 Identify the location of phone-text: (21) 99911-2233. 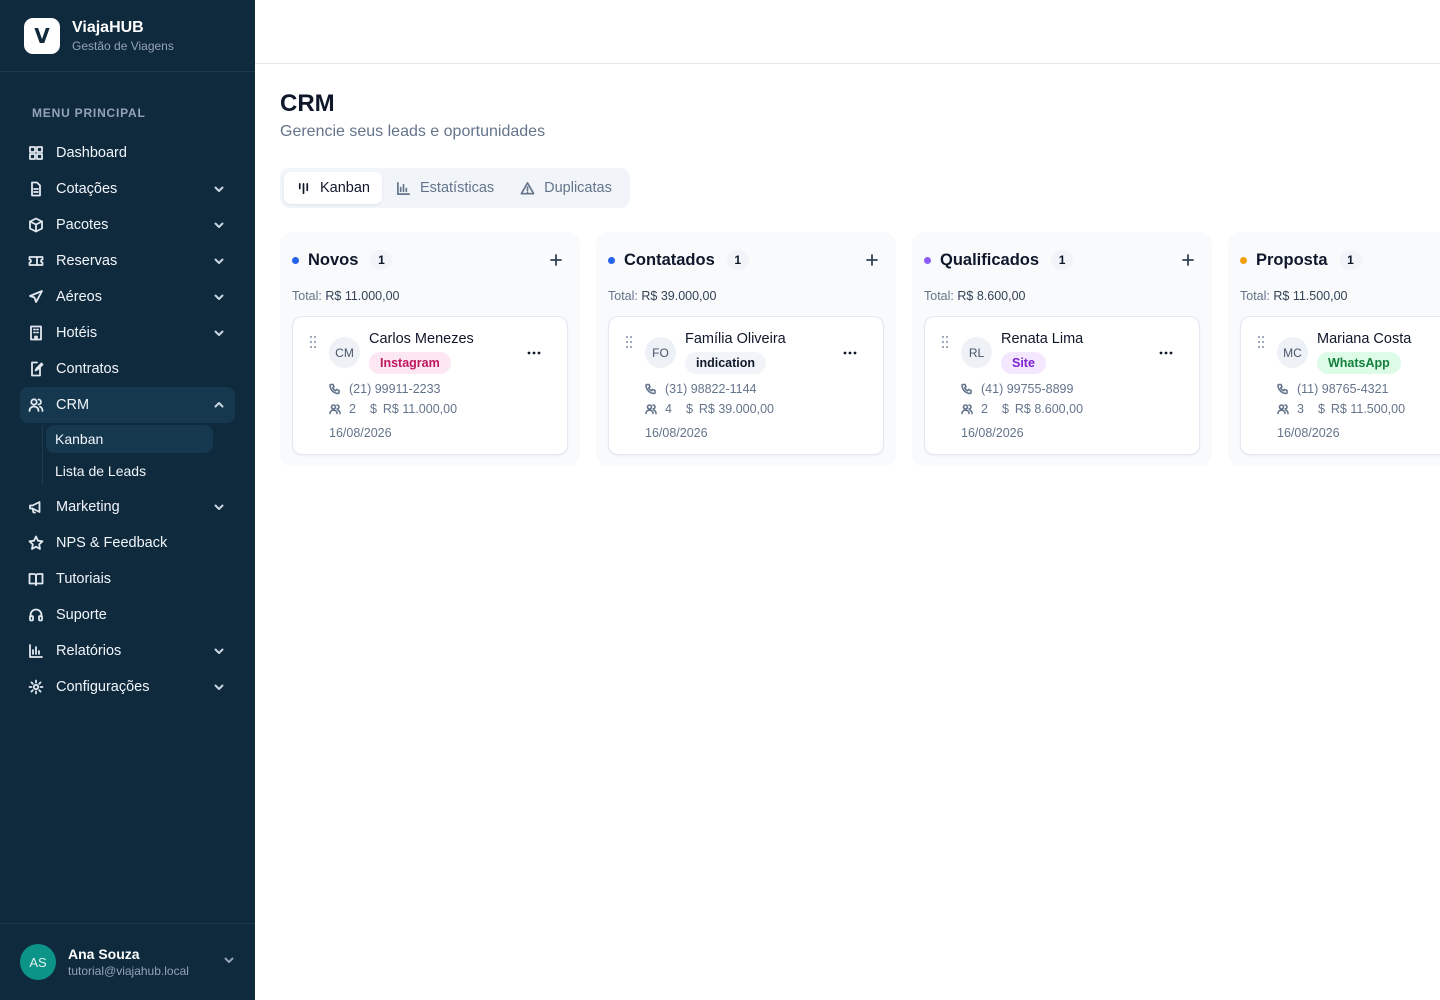
(395, 389).